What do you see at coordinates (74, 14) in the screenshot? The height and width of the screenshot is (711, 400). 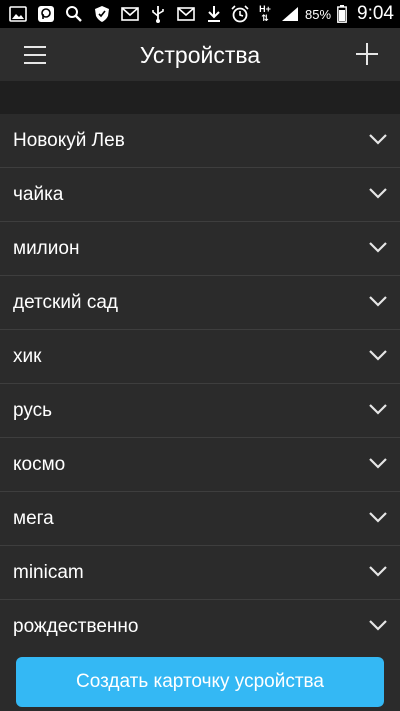 I see `search-icon` at bounding box center [74, 14].